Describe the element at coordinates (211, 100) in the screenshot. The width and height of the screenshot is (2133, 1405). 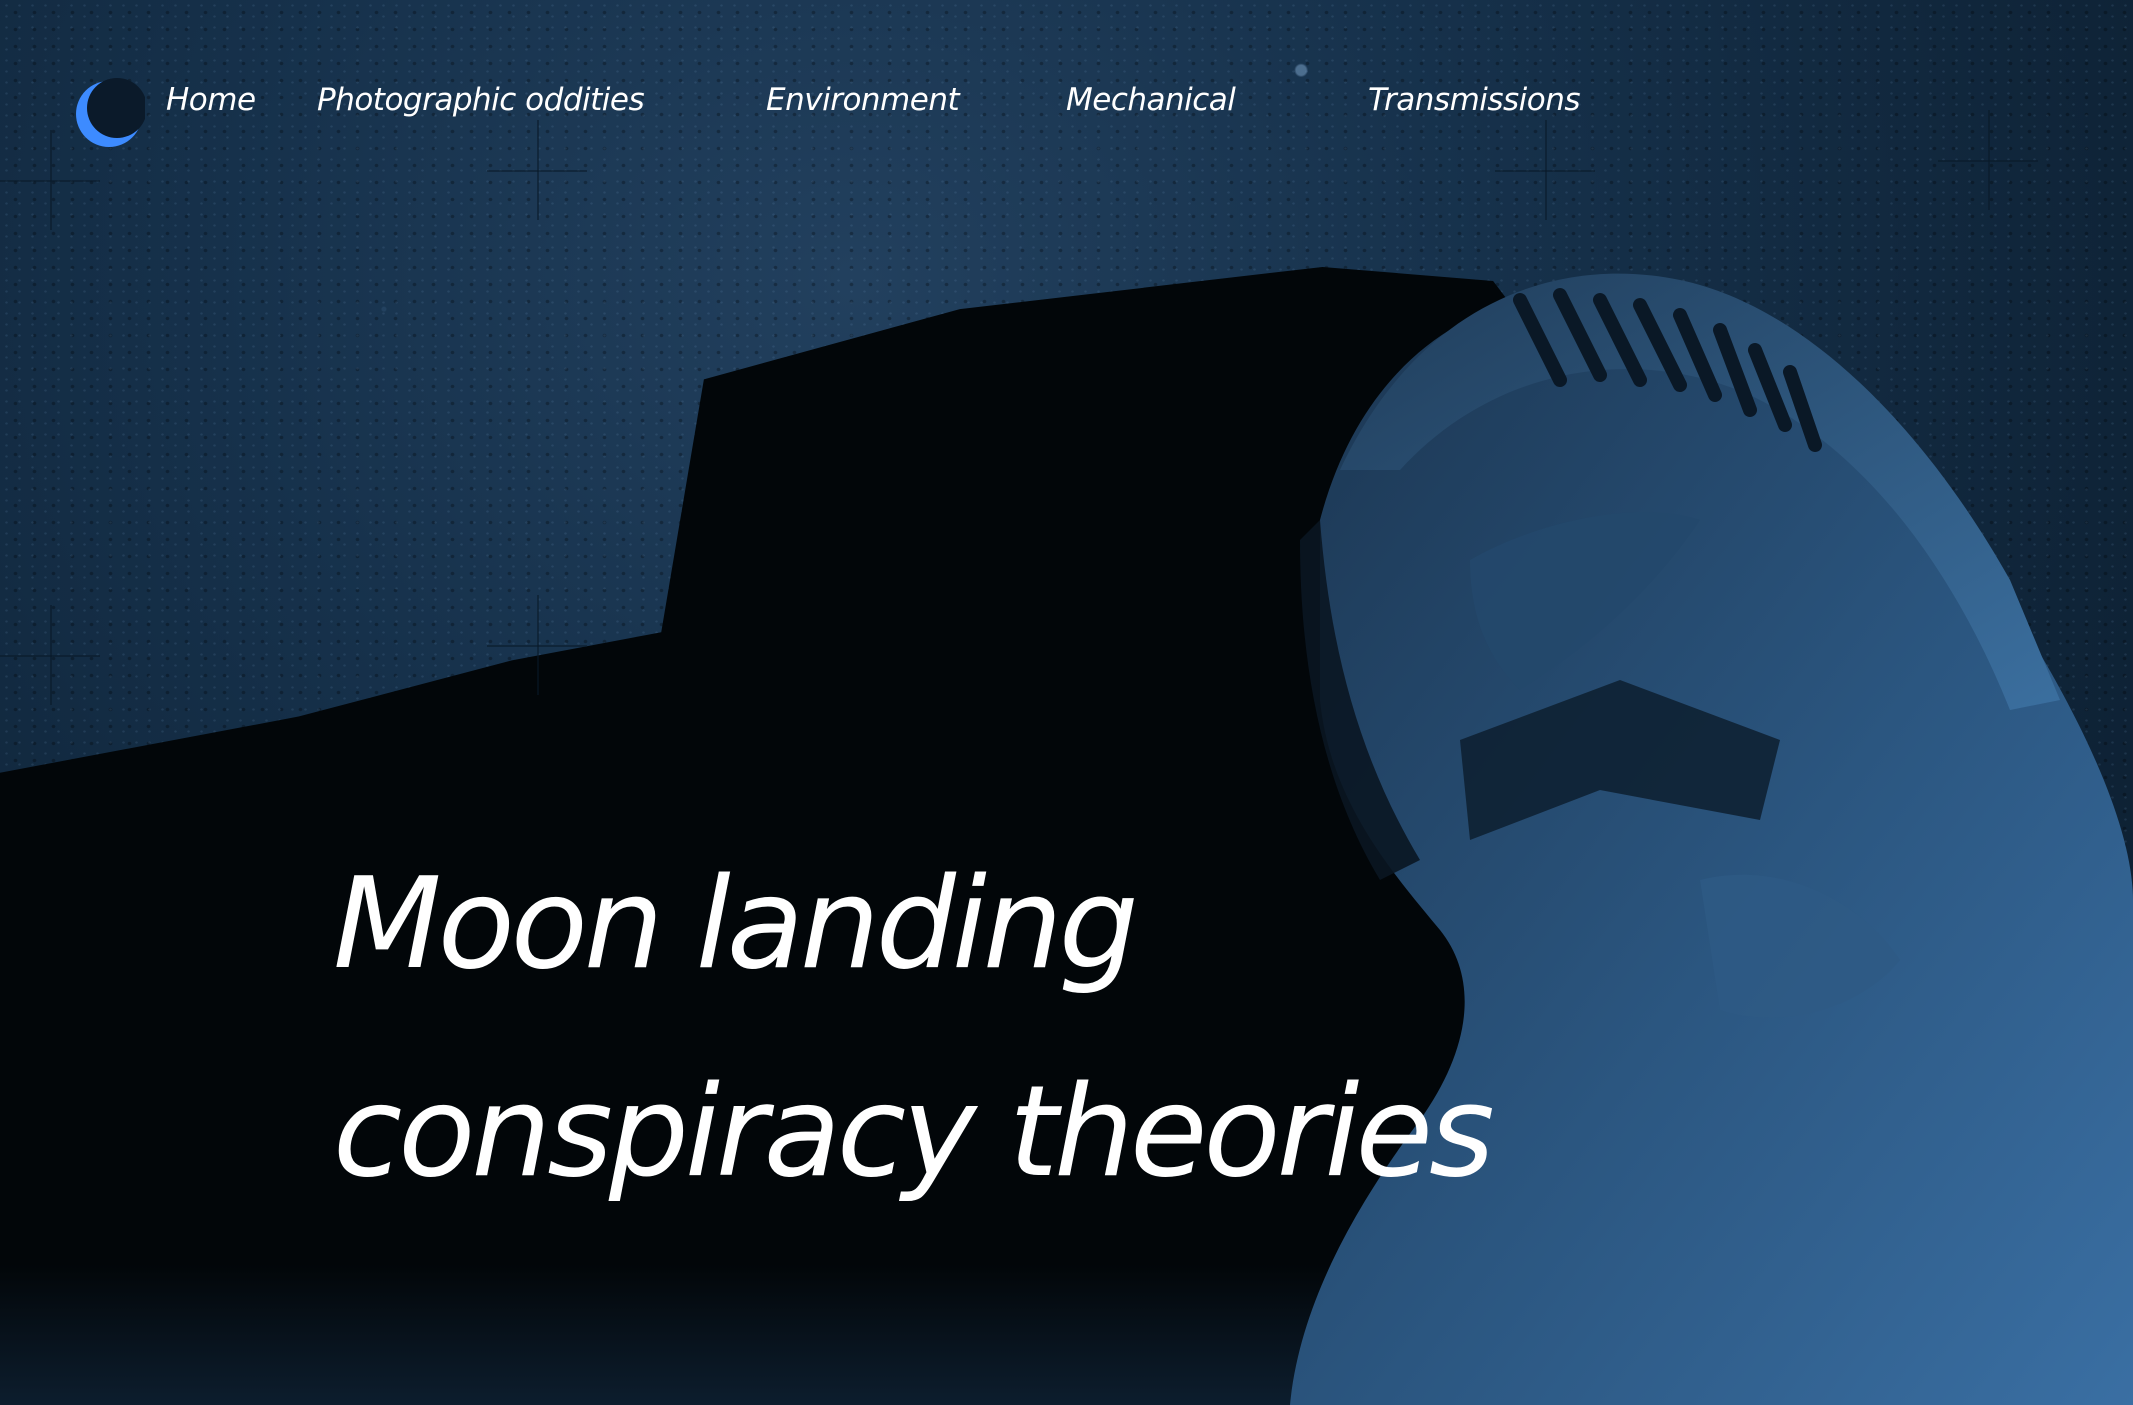
I see `nav-link-home: Home` at that location.